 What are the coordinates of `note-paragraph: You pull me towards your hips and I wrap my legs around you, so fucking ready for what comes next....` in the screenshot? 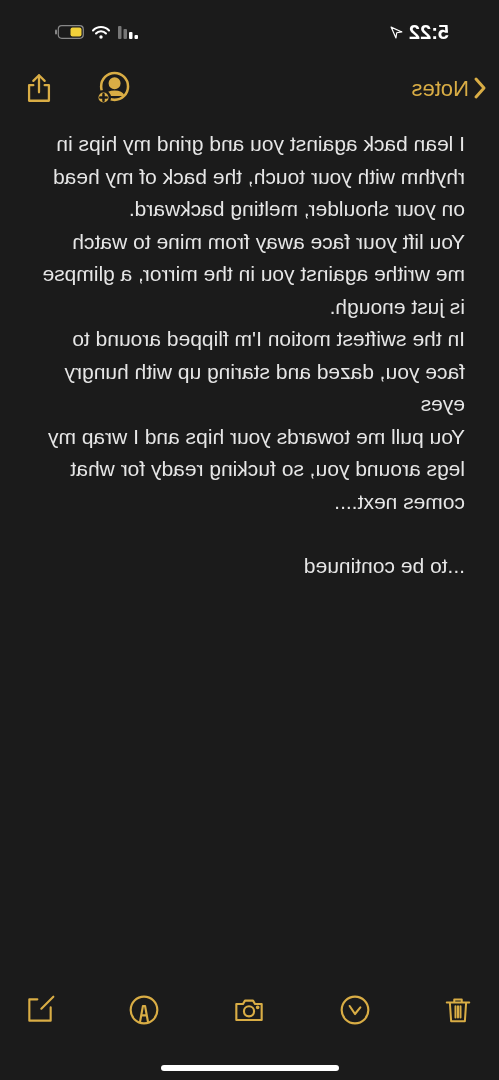 It's located at (255, 469).